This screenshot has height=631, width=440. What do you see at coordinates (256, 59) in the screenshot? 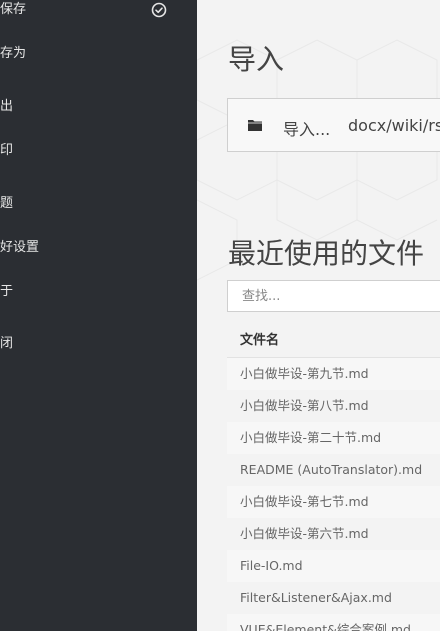
I see `import-title: 导入` at bounding box center [256, 59].